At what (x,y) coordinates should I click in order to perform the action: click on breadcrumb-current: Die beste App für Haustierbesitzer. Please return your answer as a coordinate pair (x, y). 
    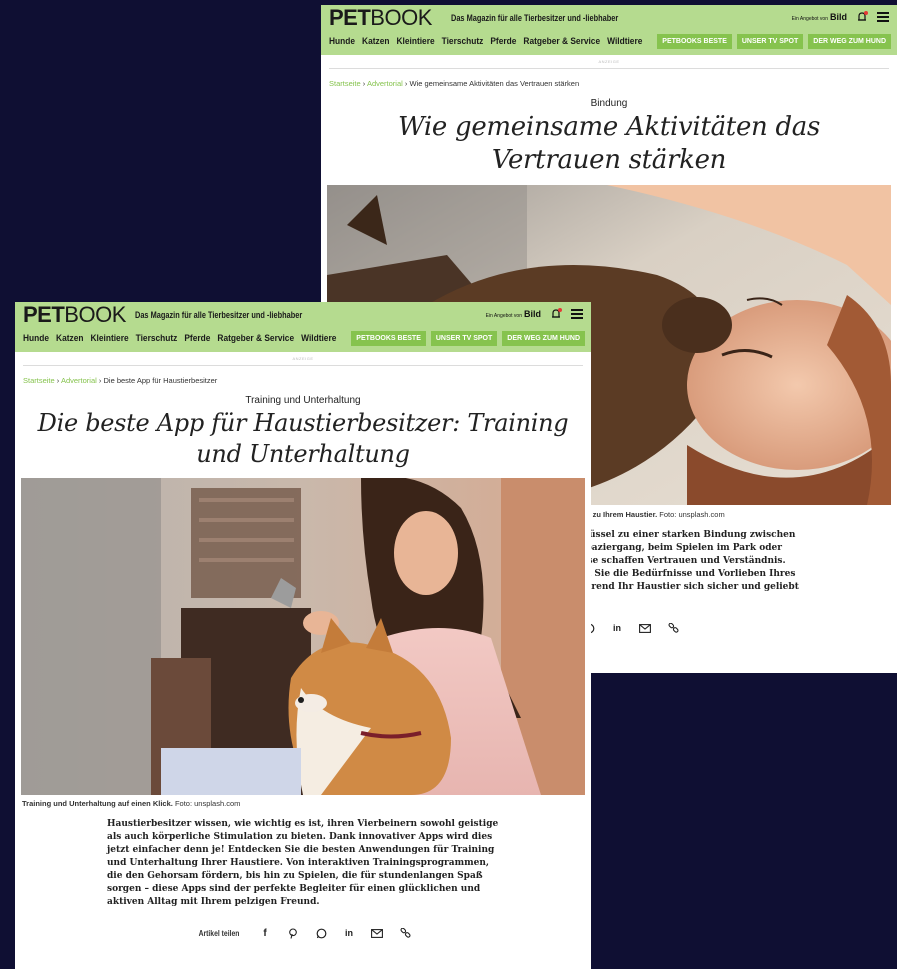
    Looking at the image, I should click on (160, 380).